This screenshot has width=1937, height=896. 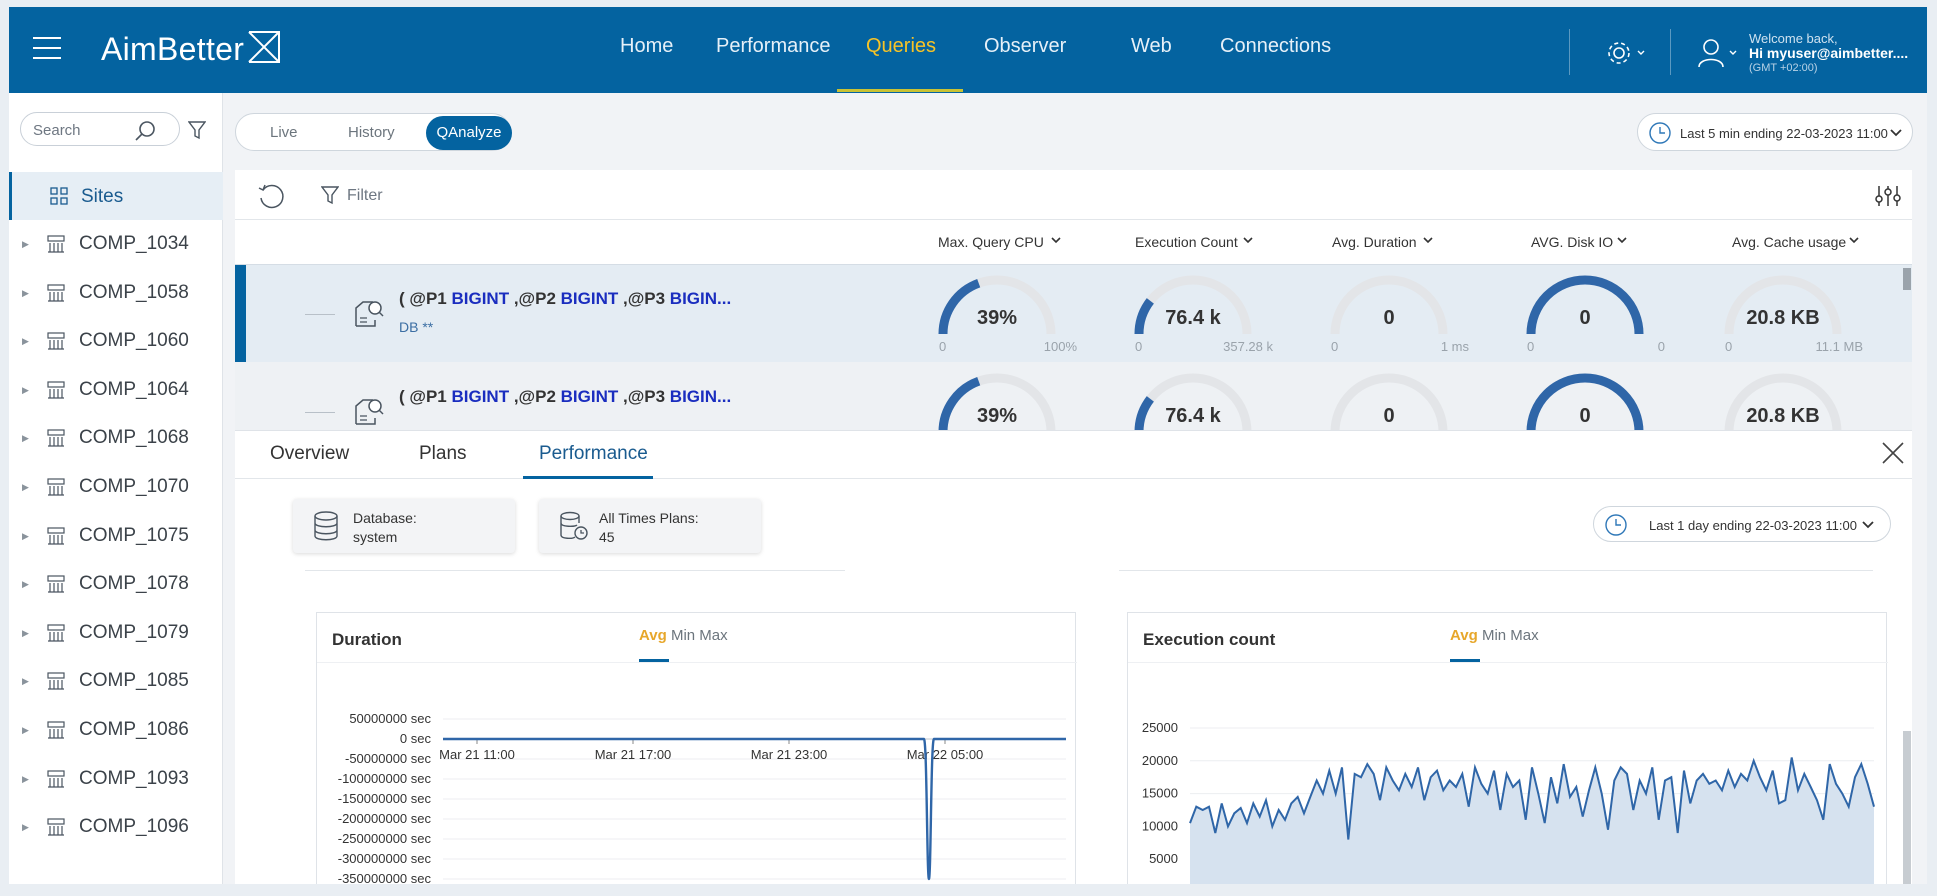 What do you see at coordinates (943, 346) in the screenshot?
I see `gauge-min: 0` at bounding box center [943, 346].